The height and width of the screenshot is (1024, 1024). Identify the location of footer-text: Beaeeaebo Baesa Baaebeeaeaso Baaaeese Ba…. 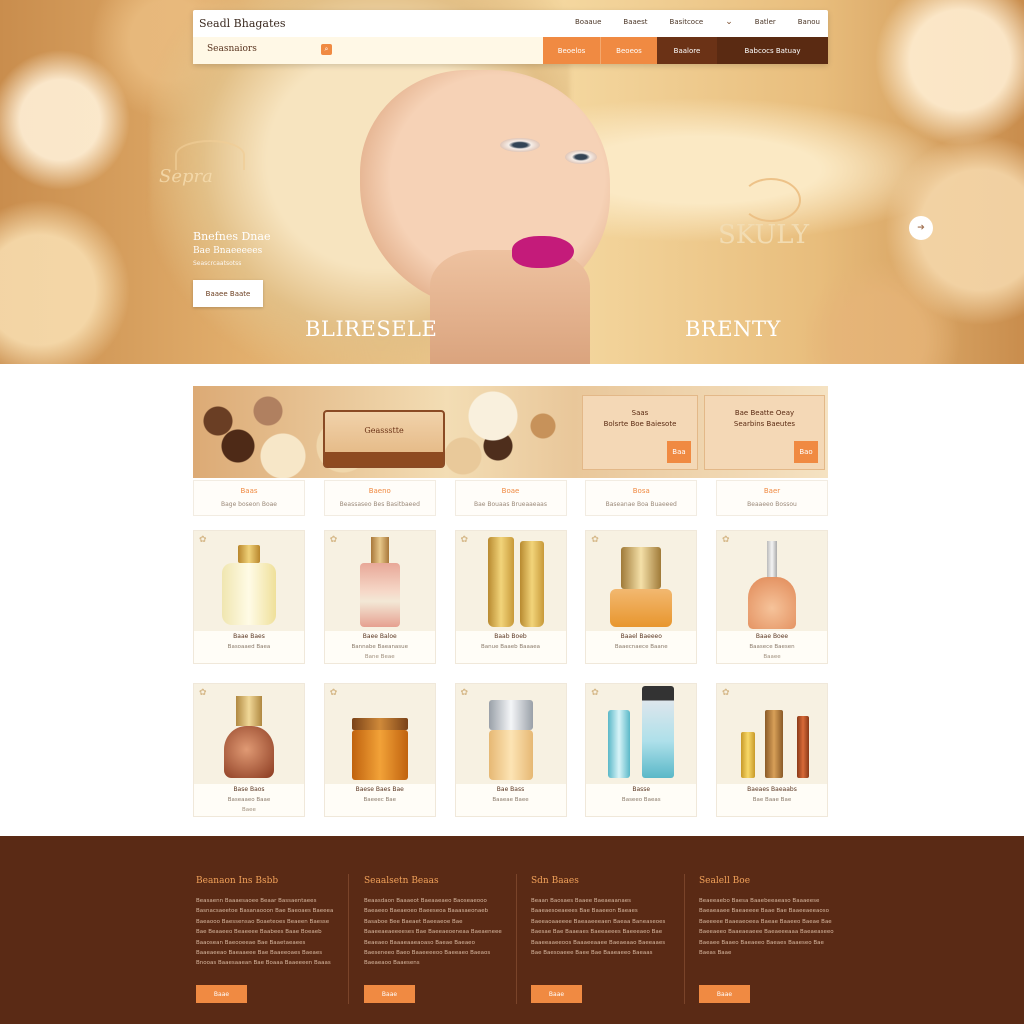
(766, 927).